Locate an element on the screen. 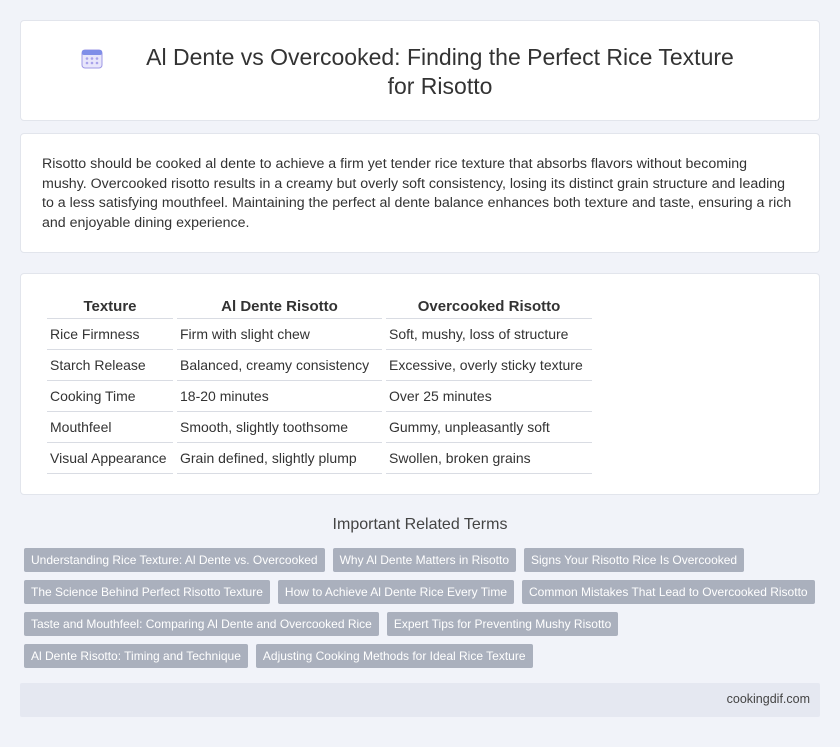  table-cell: Mouthfeel is located at coordinates (110, 427).